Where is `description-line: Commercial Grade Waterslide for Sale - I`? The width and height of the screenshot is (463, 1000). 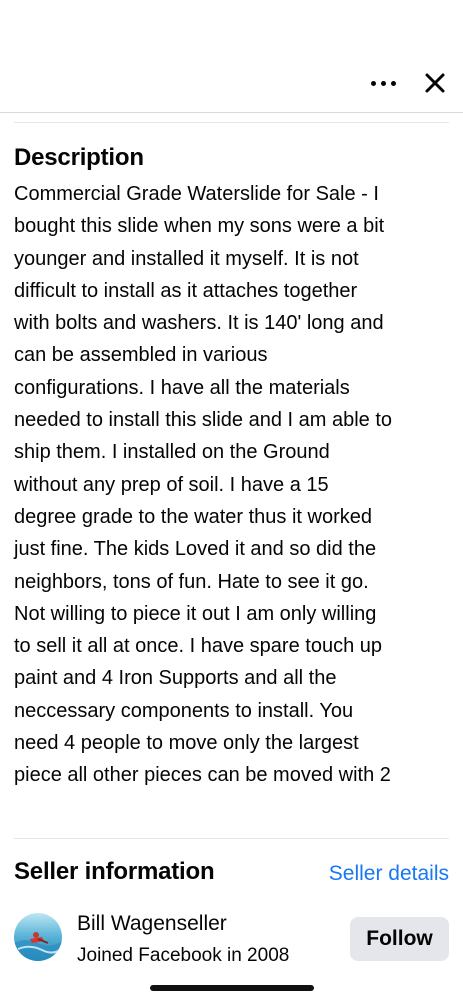 description-line: Commercial Grade Waterslide for Sale - I is located at coordinates (196, 194).